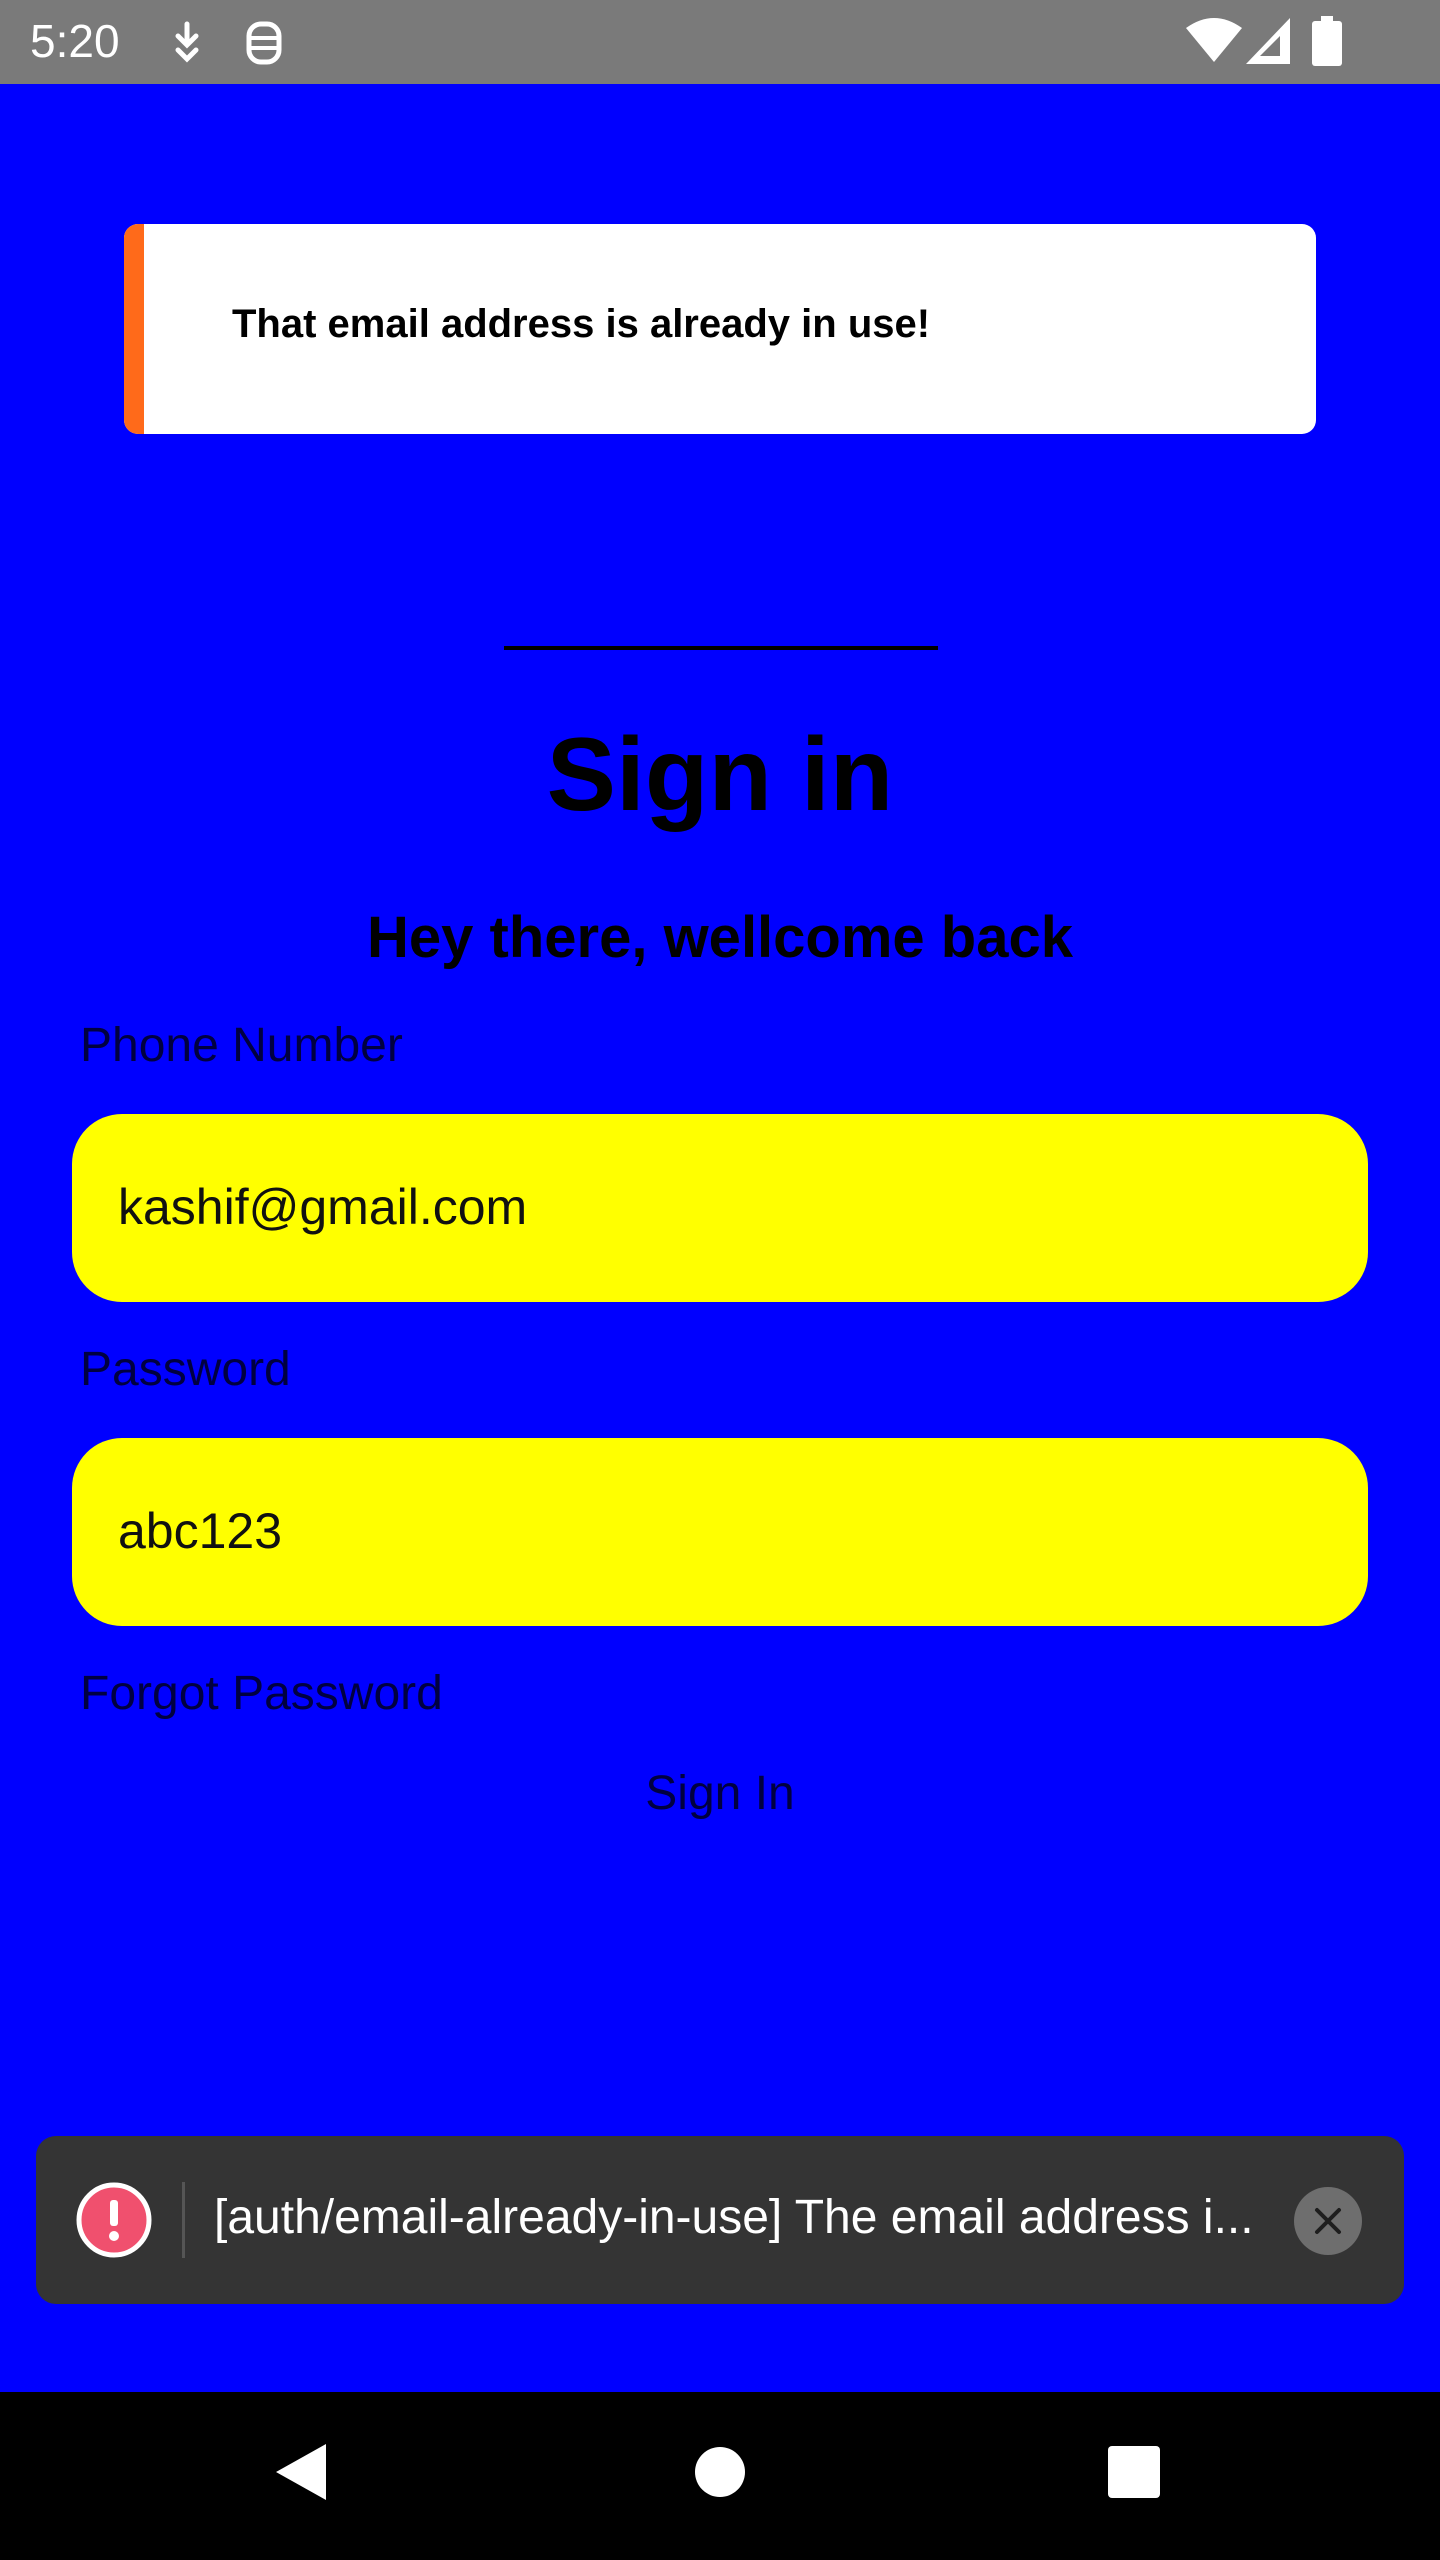 The width and height of the screenshot is (1440, 2560). I want to click on page-title: Sign in, so click(720, 775).